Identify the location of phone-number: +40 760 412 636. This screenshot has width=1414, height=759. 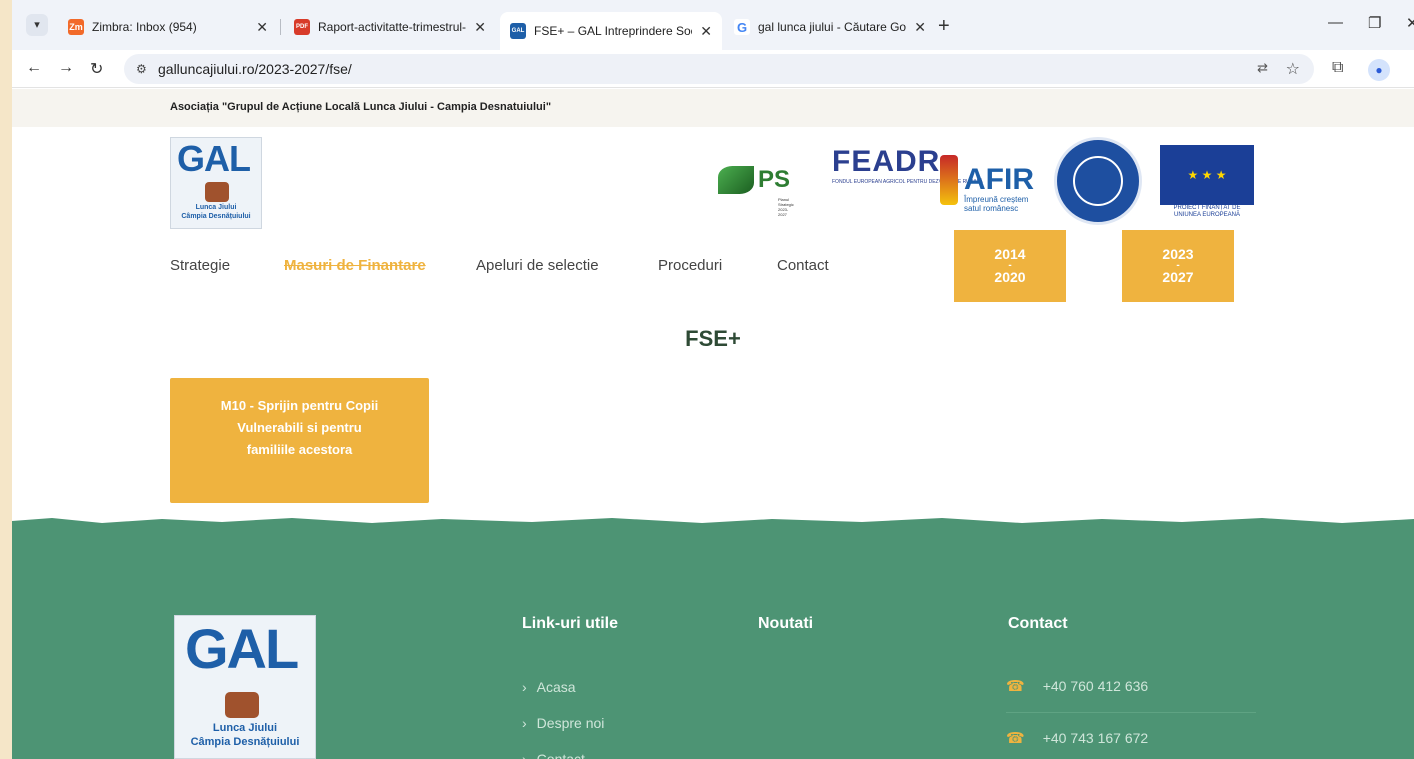
(1095, 686).